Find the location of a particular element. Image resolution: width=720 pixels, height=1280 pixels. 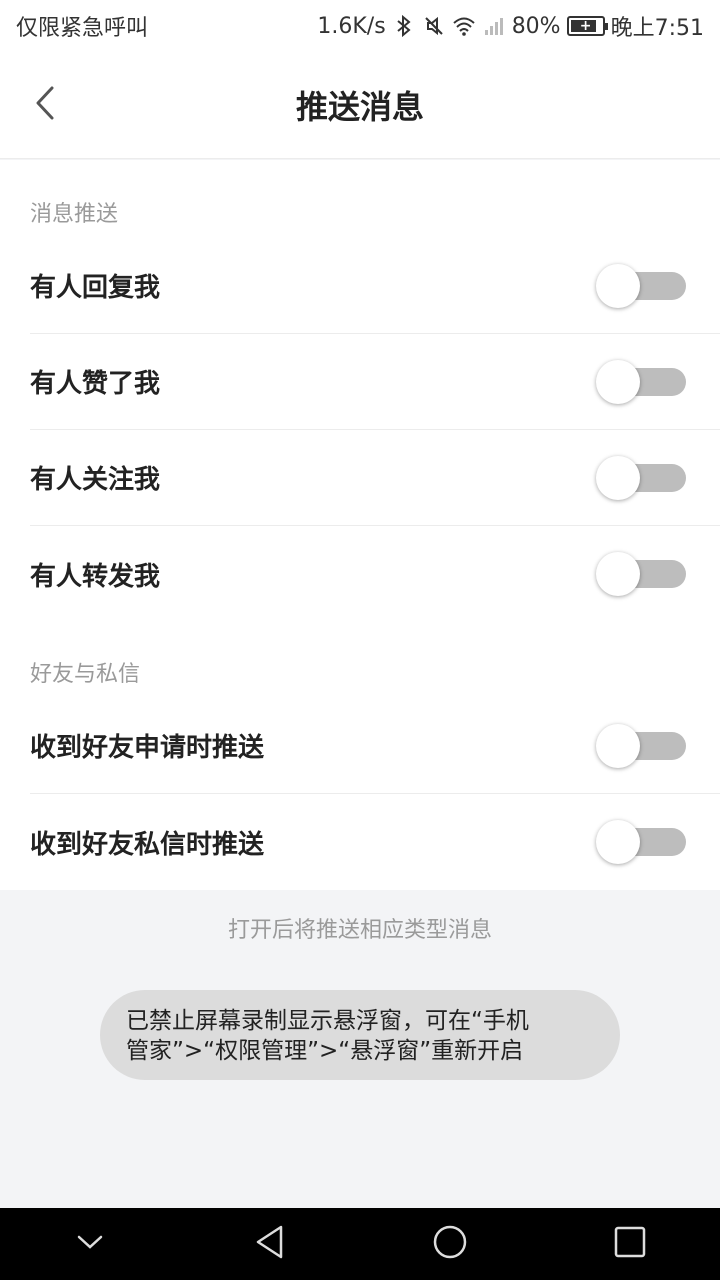

page-title: 推送消息 is located at coordinates (359, 107).